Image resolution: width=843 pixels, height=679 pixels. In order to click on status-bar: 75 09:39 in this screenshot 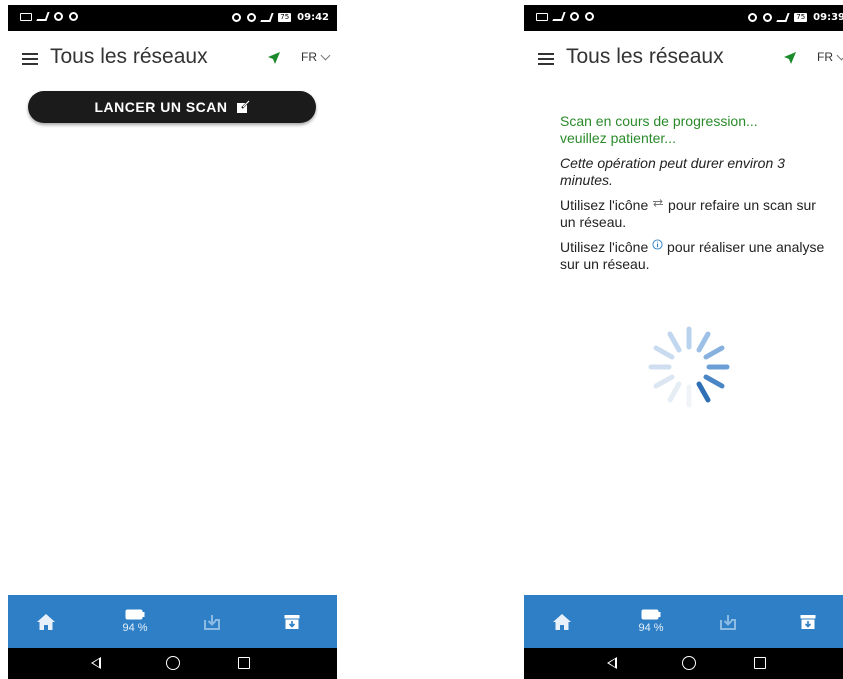, I will do `click(683, 18)`.